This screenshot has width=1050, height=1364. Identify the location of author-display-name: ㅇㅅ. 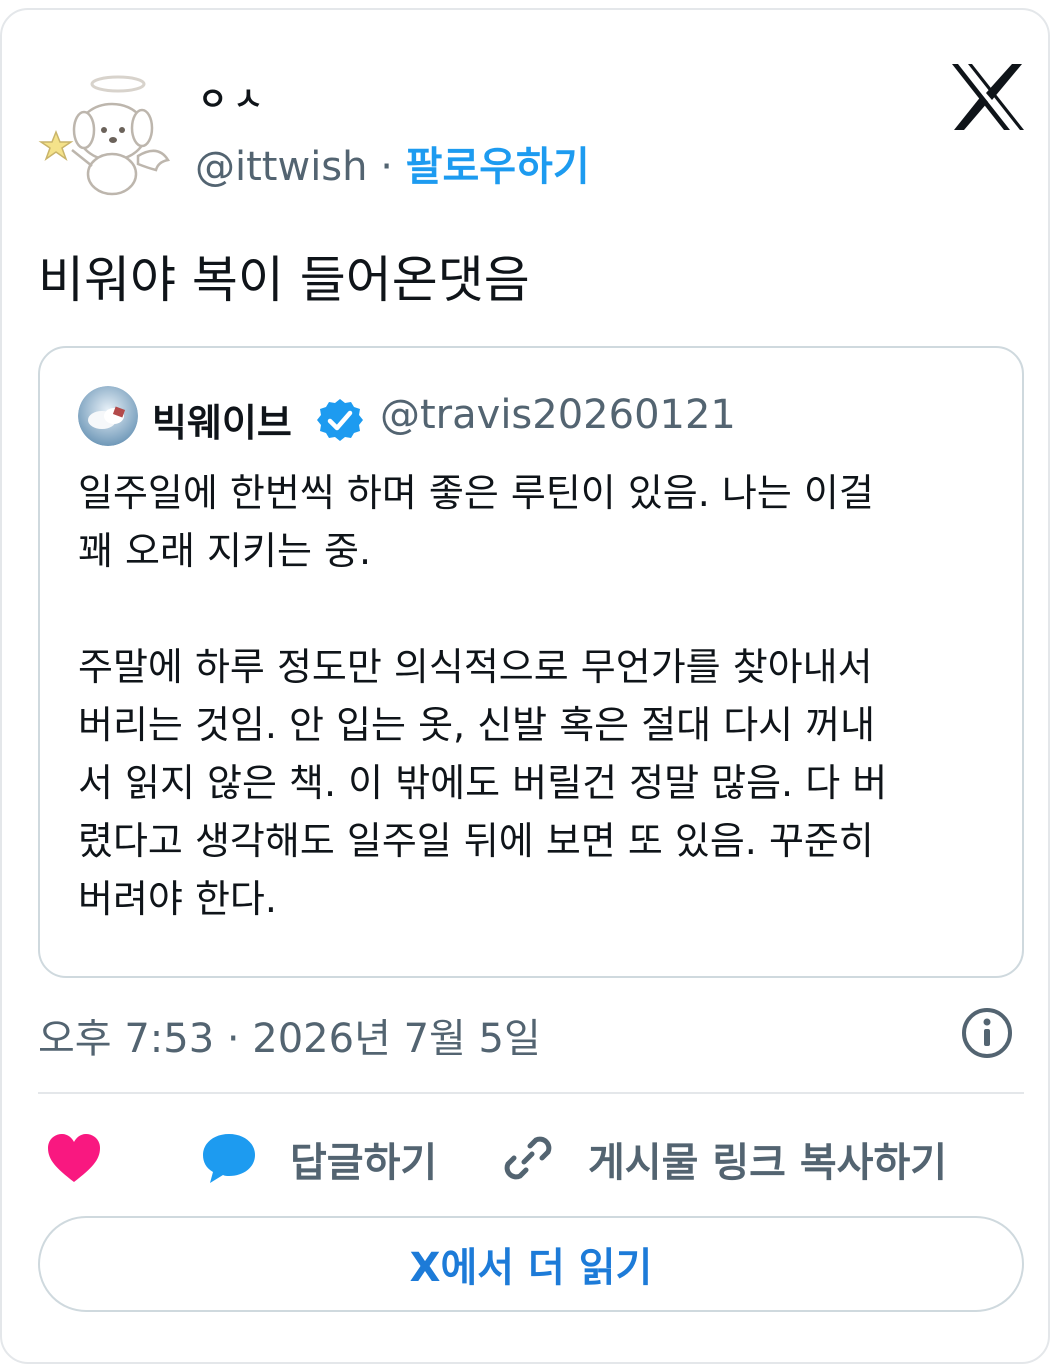
(233, 97).